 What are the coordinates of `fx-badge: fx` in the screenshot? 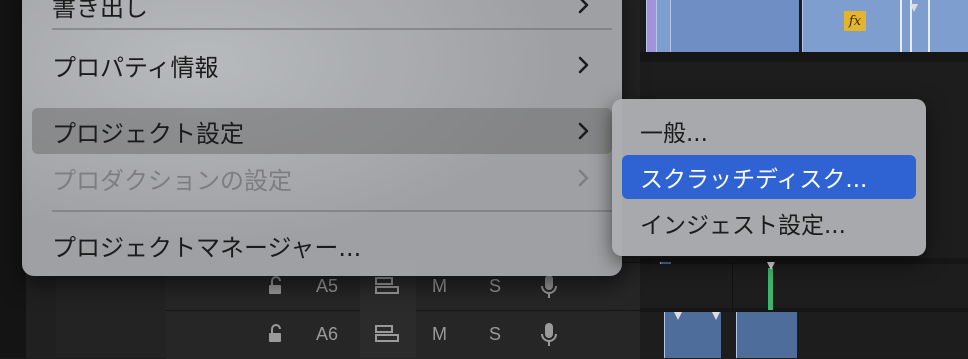 It's located at (855, 21).